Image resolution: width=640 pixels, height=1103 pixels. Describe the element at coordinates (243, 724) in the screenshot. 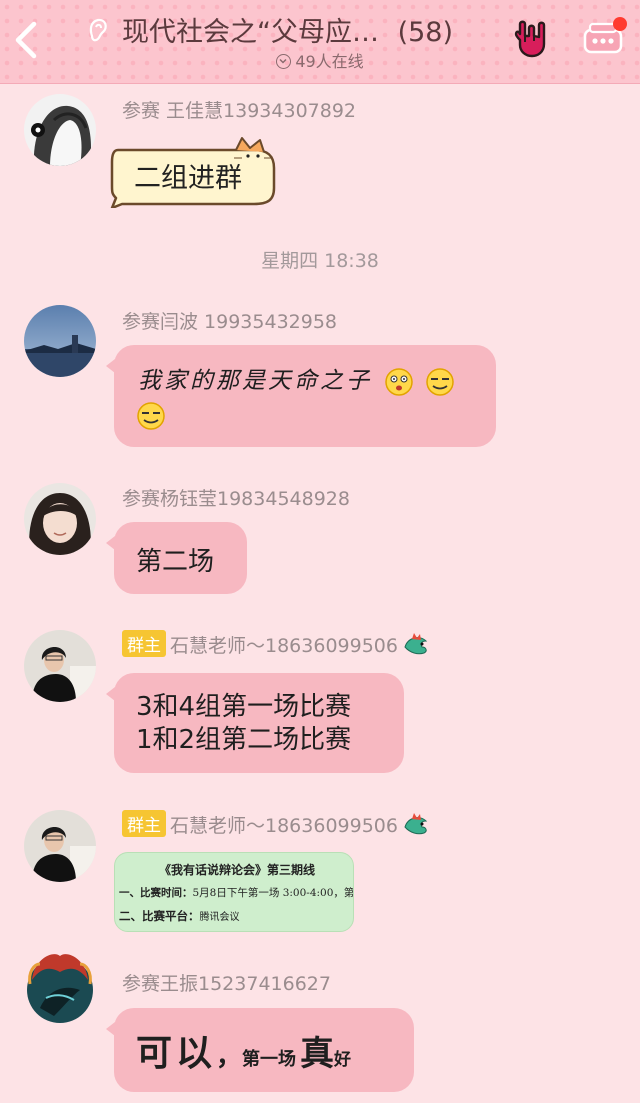

I see `message-text: 3和4组第一场比赛 1和2组第二场比赛` at that location.